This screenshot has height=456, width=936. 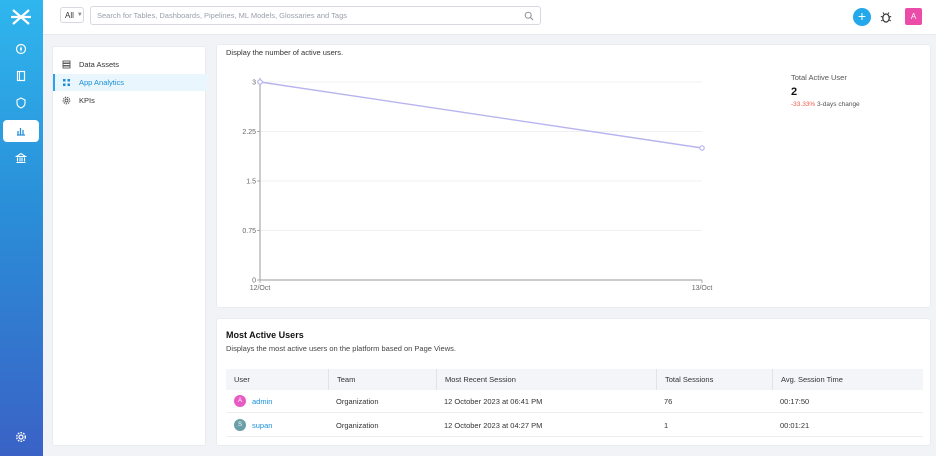 I want to click on user-avatar-small: A, so click(x=240, y=401).